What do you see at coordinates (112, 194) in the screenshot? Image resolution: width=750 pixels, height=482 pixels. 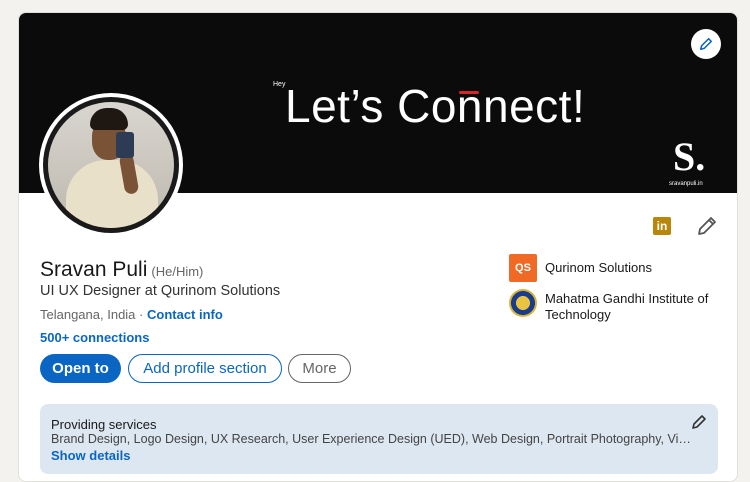 I see `avatar-body` at bounding box center [112, 194].